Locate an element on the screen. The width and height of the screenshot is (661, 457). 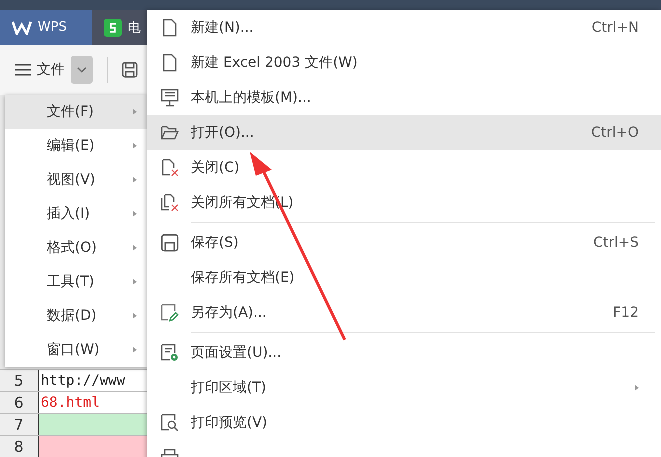
monitor-icon is located at coordinates (170, 97).